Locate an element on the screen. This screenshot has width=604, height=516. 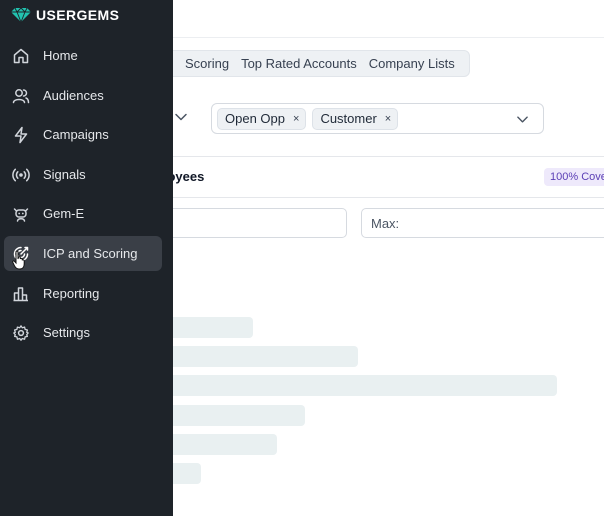
home-icon is located at coordinates (21, 55).